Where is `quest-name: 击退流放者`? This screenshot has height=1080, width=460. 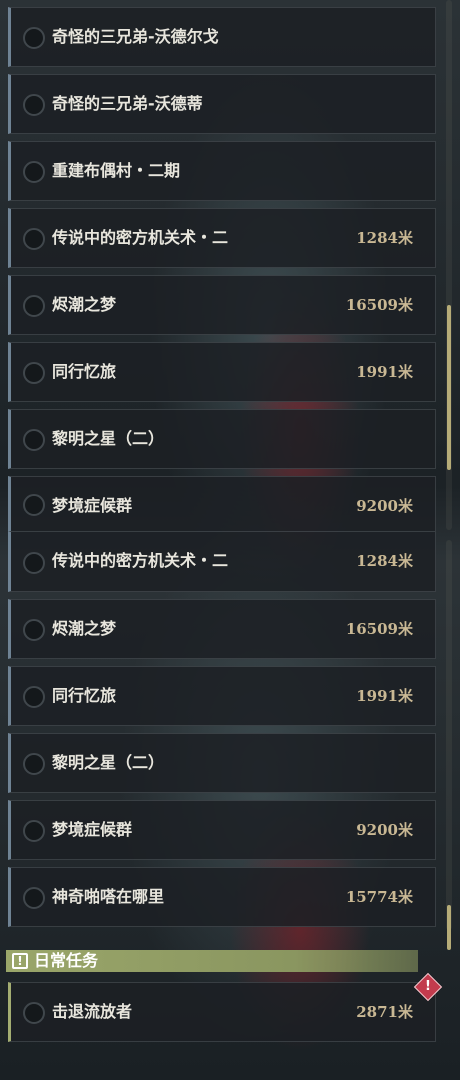 quest-name: 击退流放者 is located at coordinates (92, 1011).